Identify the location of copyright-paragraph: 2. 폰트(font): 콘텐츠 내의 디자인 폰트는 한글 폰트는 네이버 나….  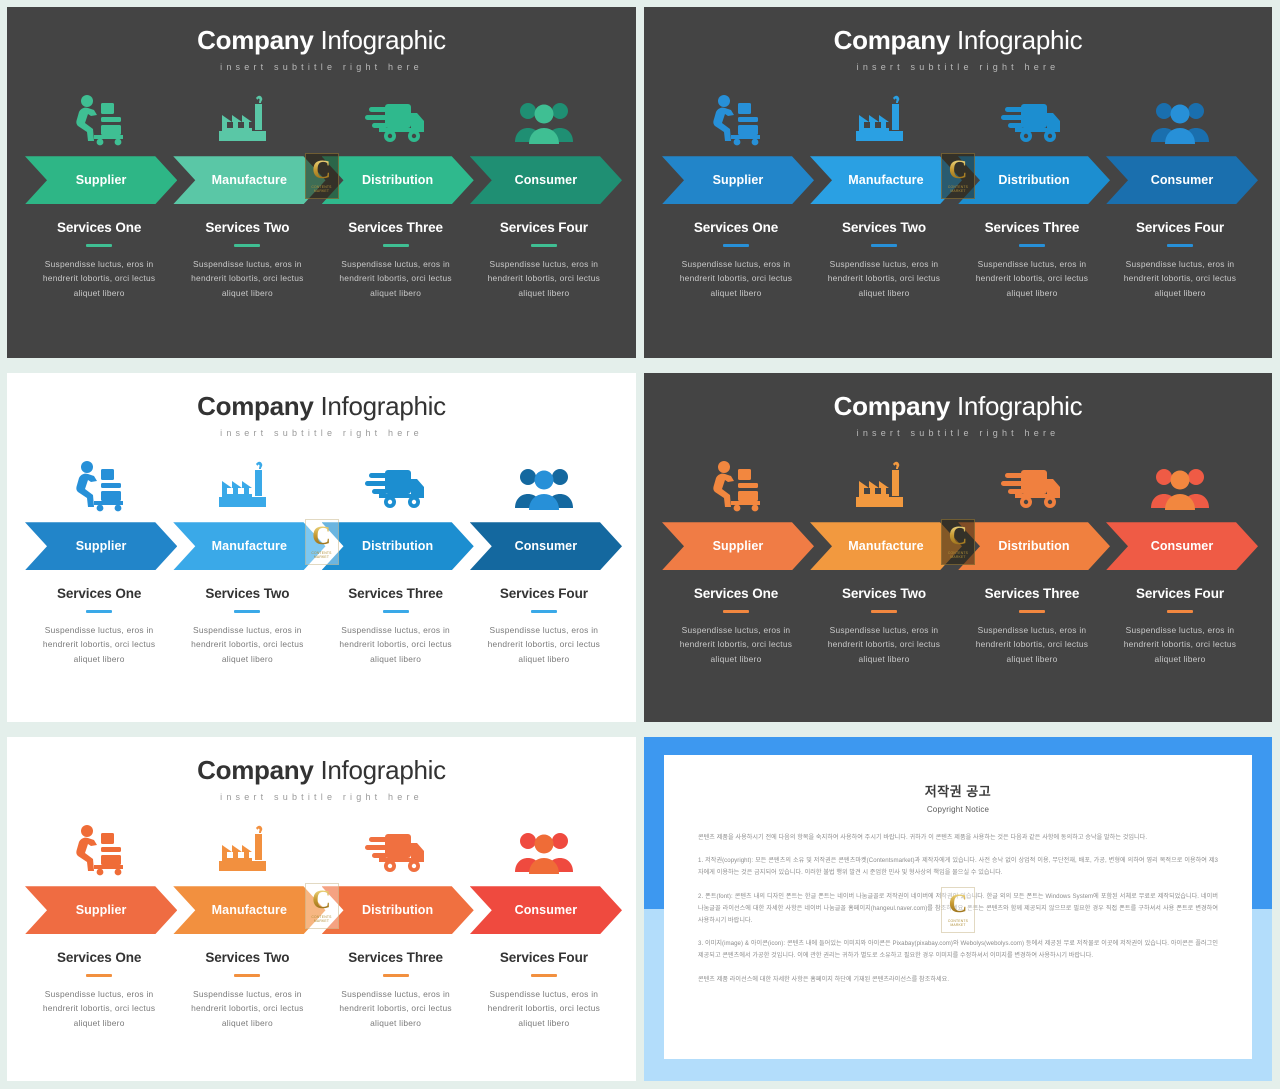
(958, 908).